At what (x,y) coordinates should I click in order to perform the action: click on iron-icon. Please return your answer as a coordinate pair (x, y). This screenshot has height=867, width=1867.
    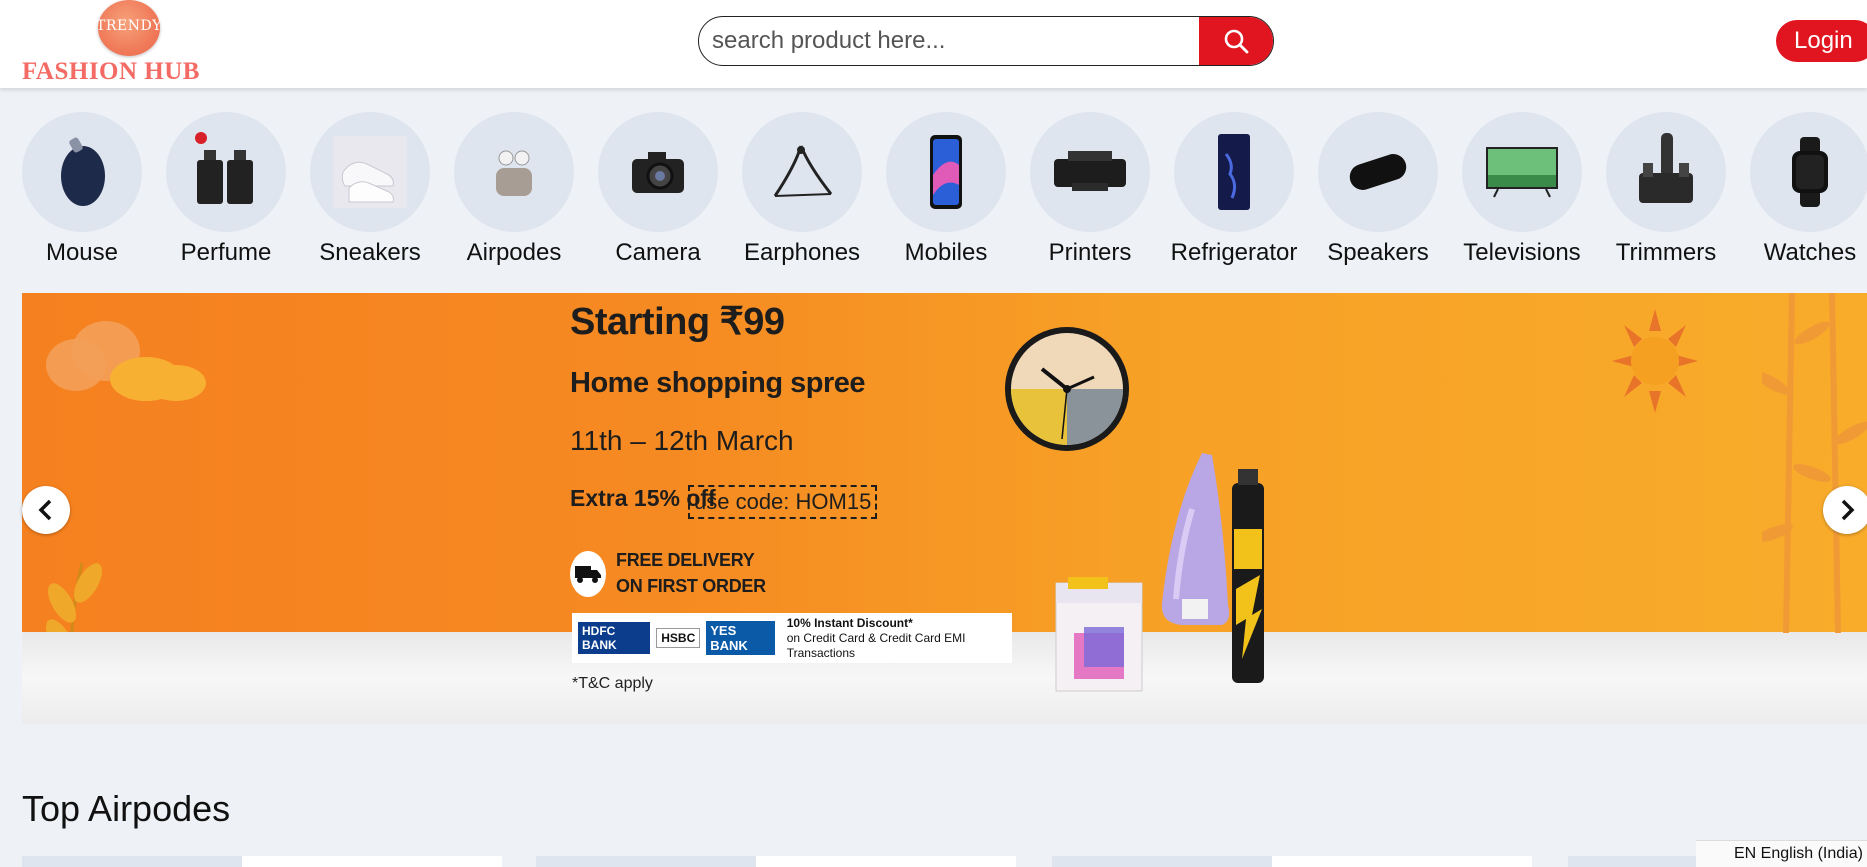
    Looking at the image, I should click on (1195, 539).